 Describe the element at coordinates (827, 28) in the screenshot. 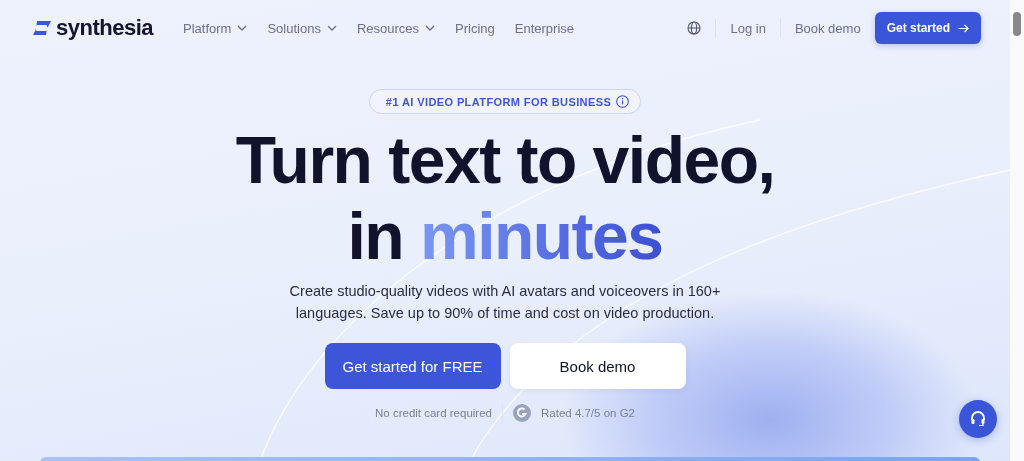

I see `book-demo-link: Book demo` at that location.